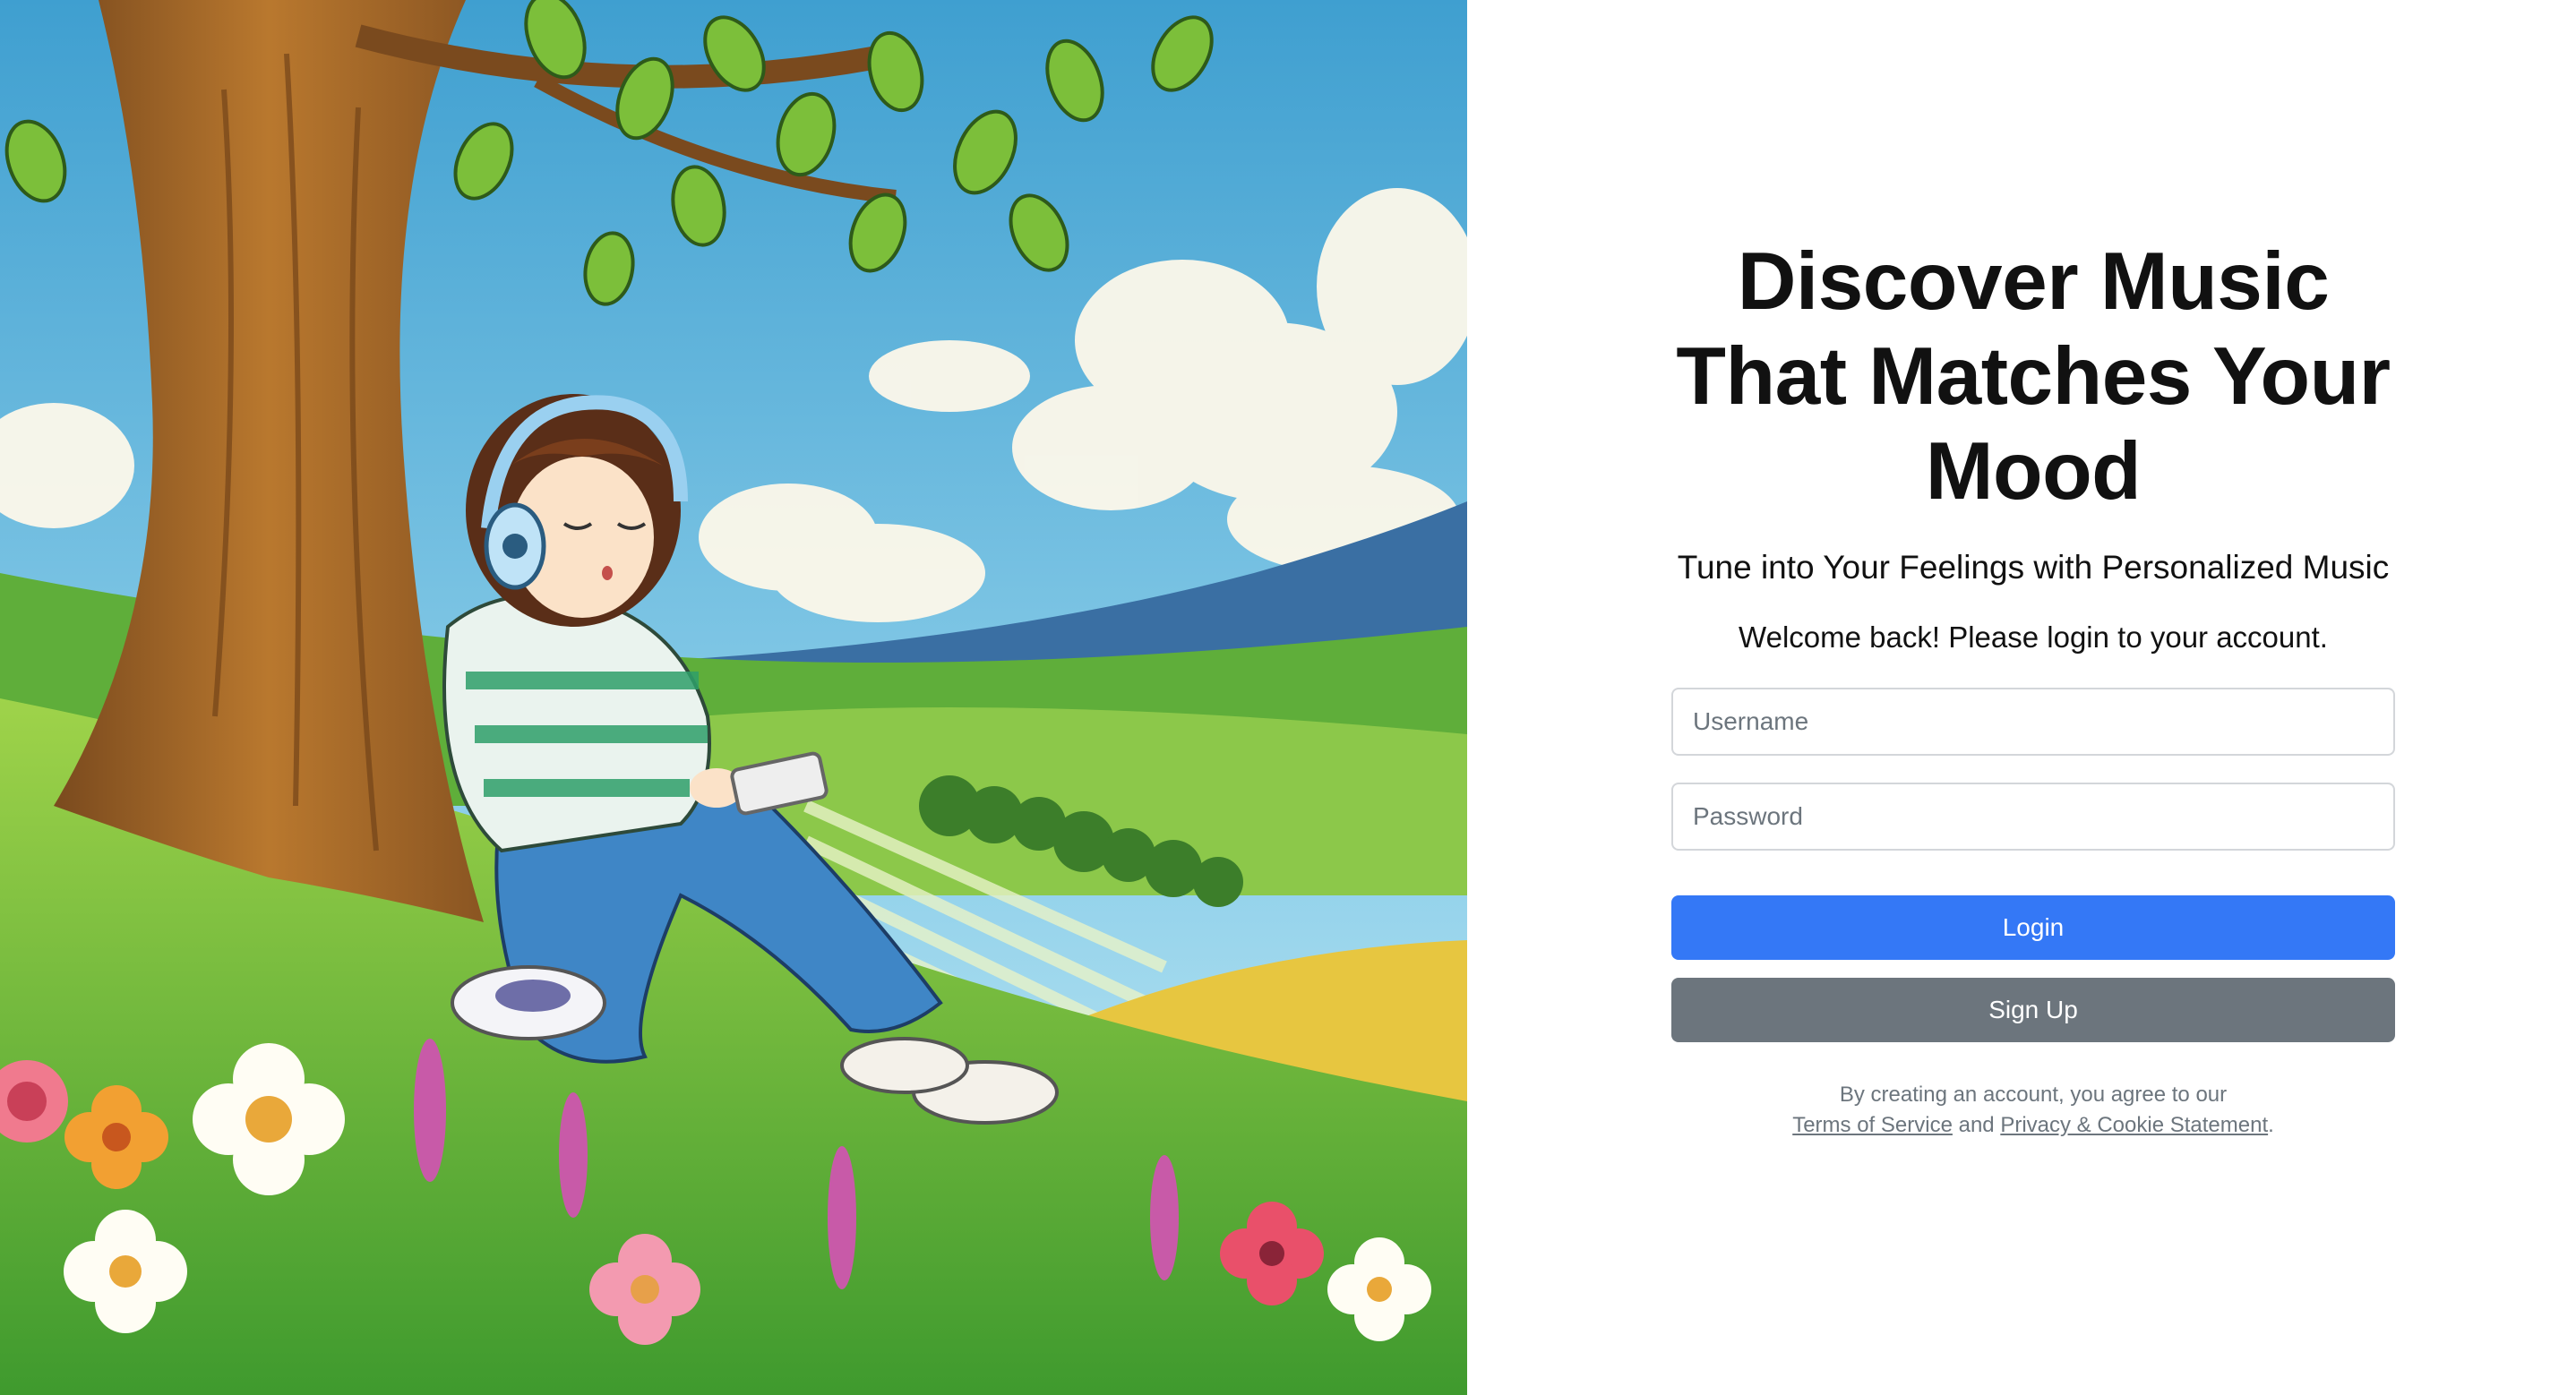 This screenshot has width=2576, height=1395. What do you see at coordinates (1872, 1125) in the screenshot?
I see `terms-of-service-link: Terms of Service` at bounding box center [1872, 1125].